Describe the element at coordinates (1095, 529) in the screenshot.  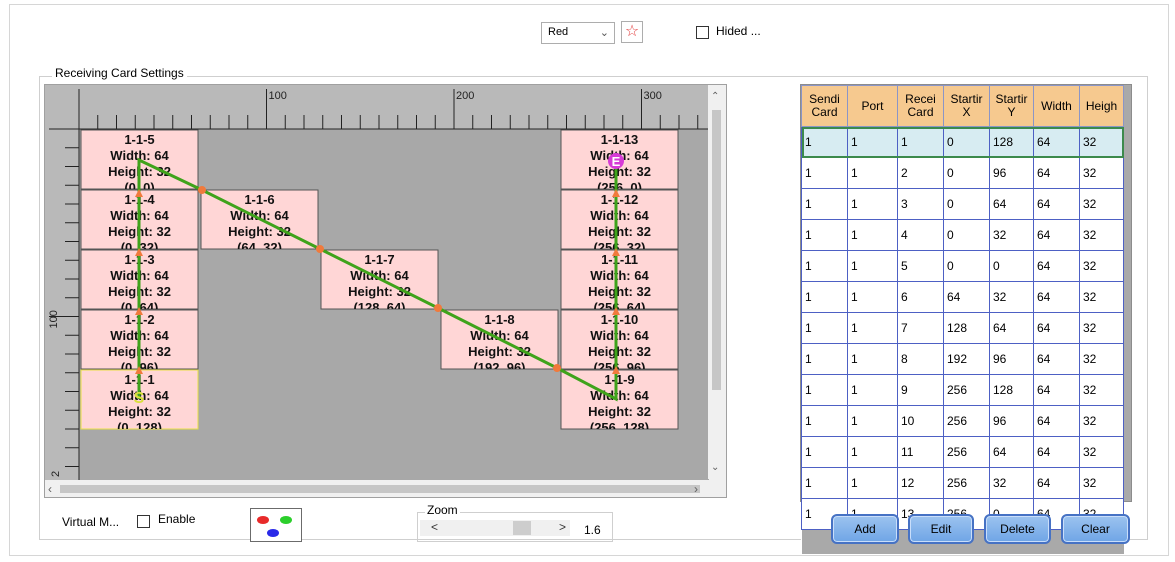
I see `clear-button: Clear` at that location.